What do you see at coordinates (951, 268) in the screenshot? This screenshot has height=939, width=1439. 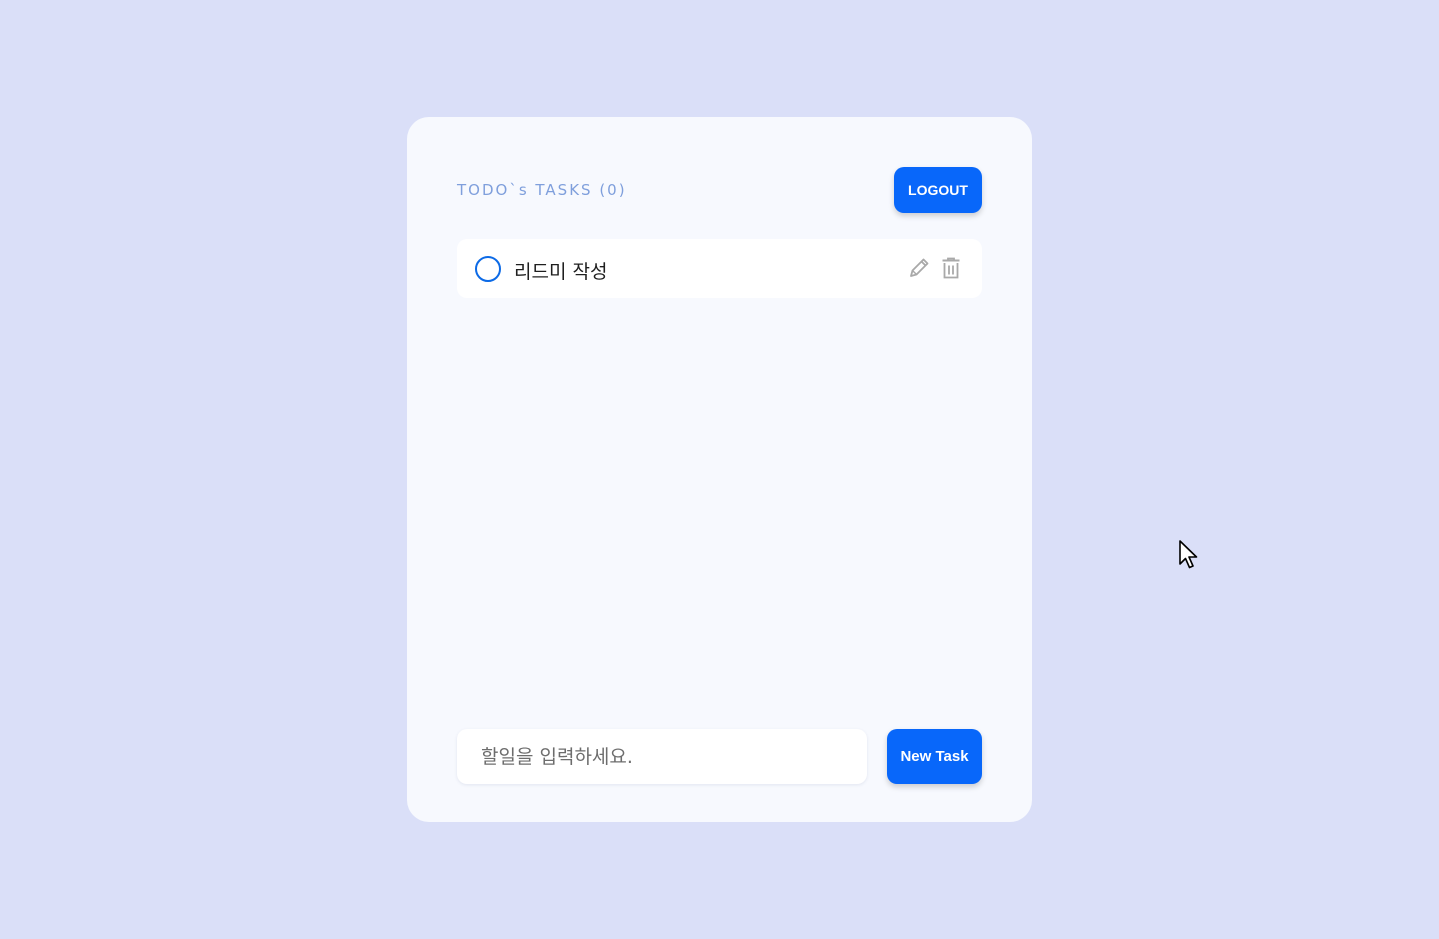 I see `trash-icon` at bounding box center [951, 268].